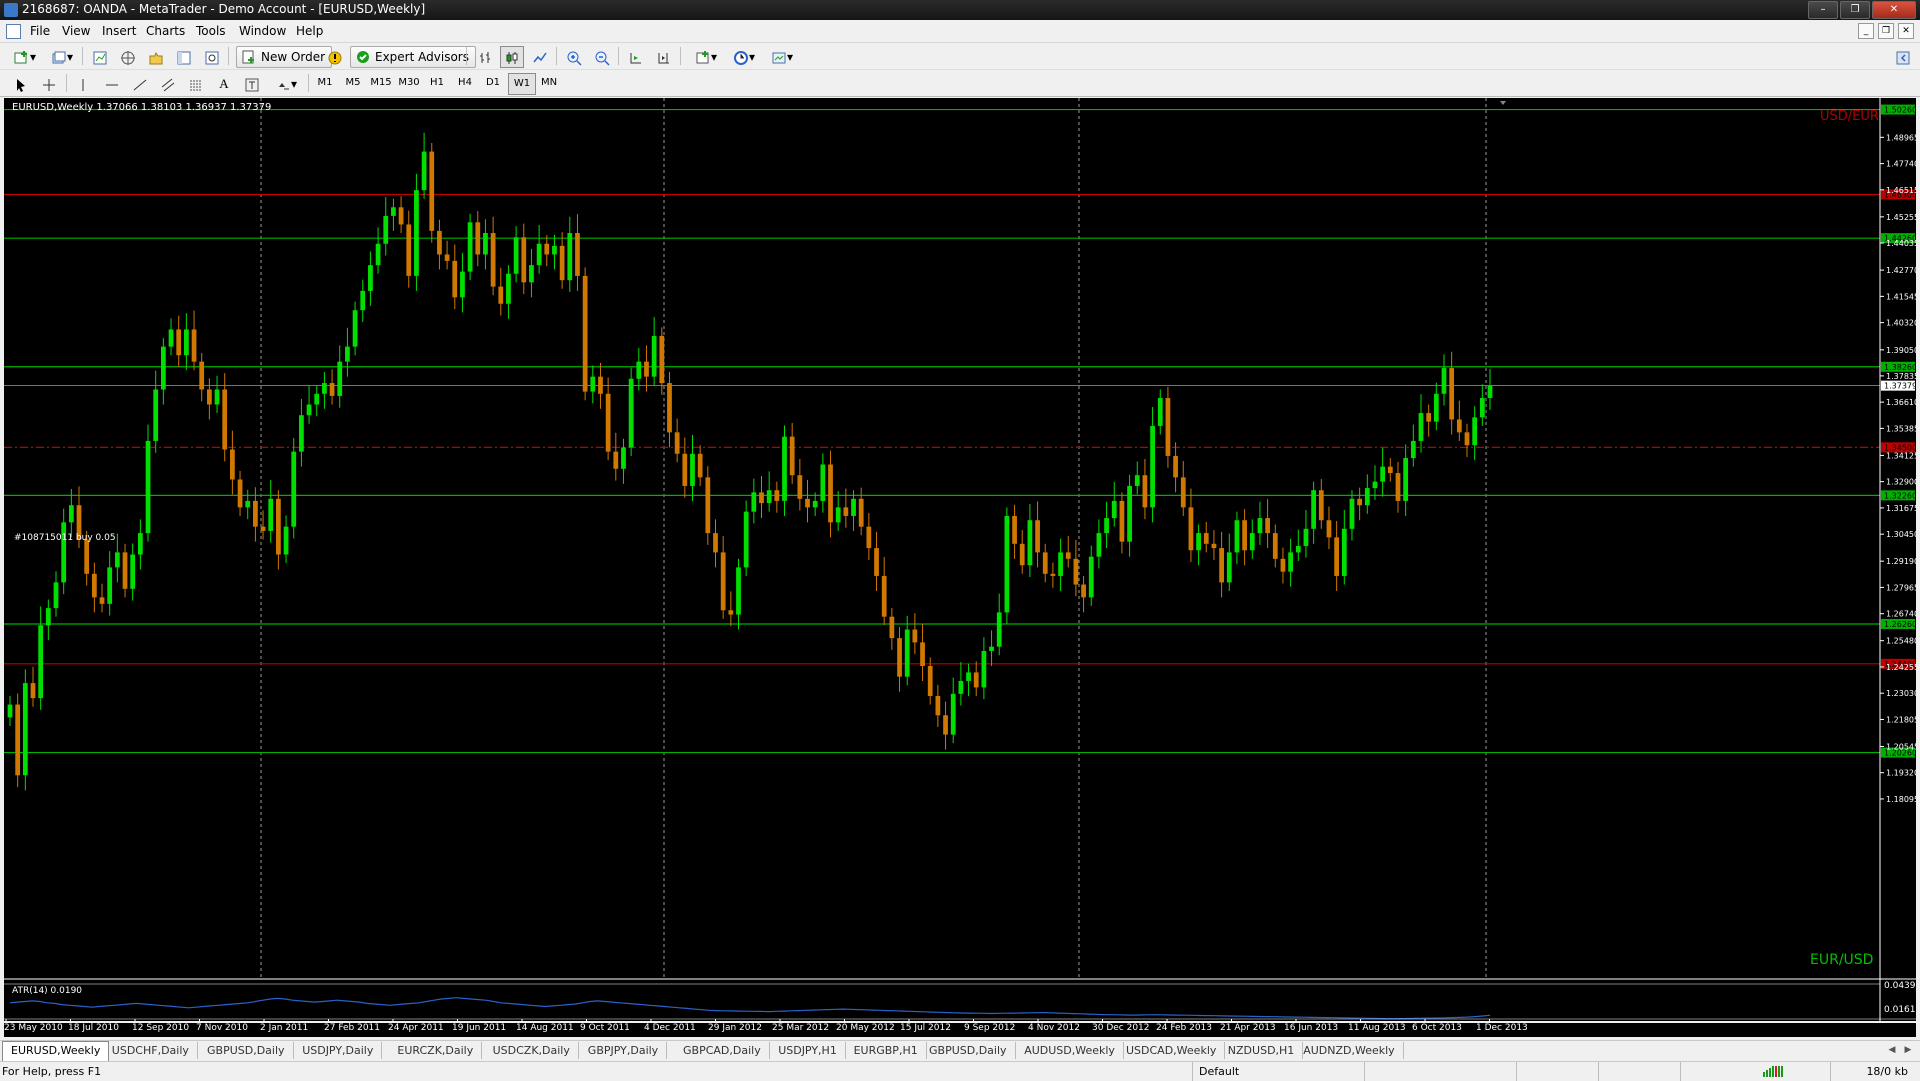 The width and height of the screenshot is (1920, 1081). Describe the element at coordinates (224, 84) in the screenshot. I see `text-button: A` at that location.